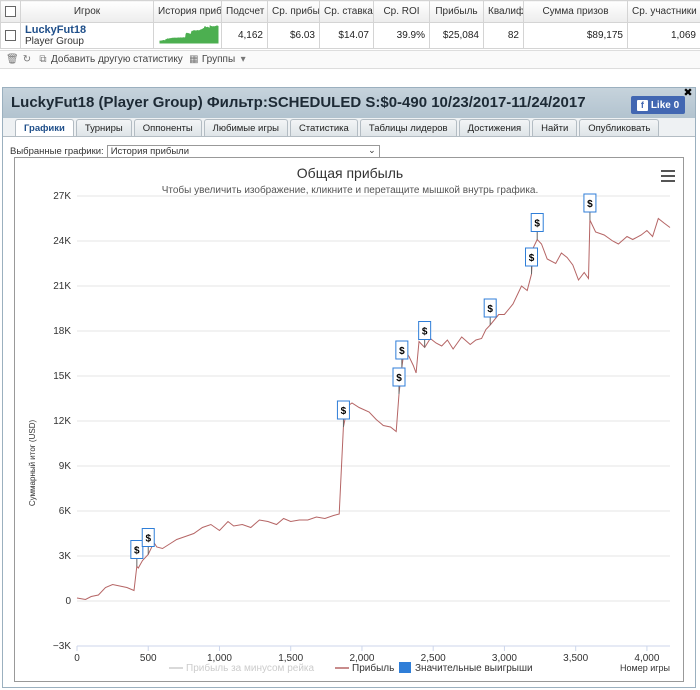  I want to click on y-tick-label: −3K, so click(62, 646).